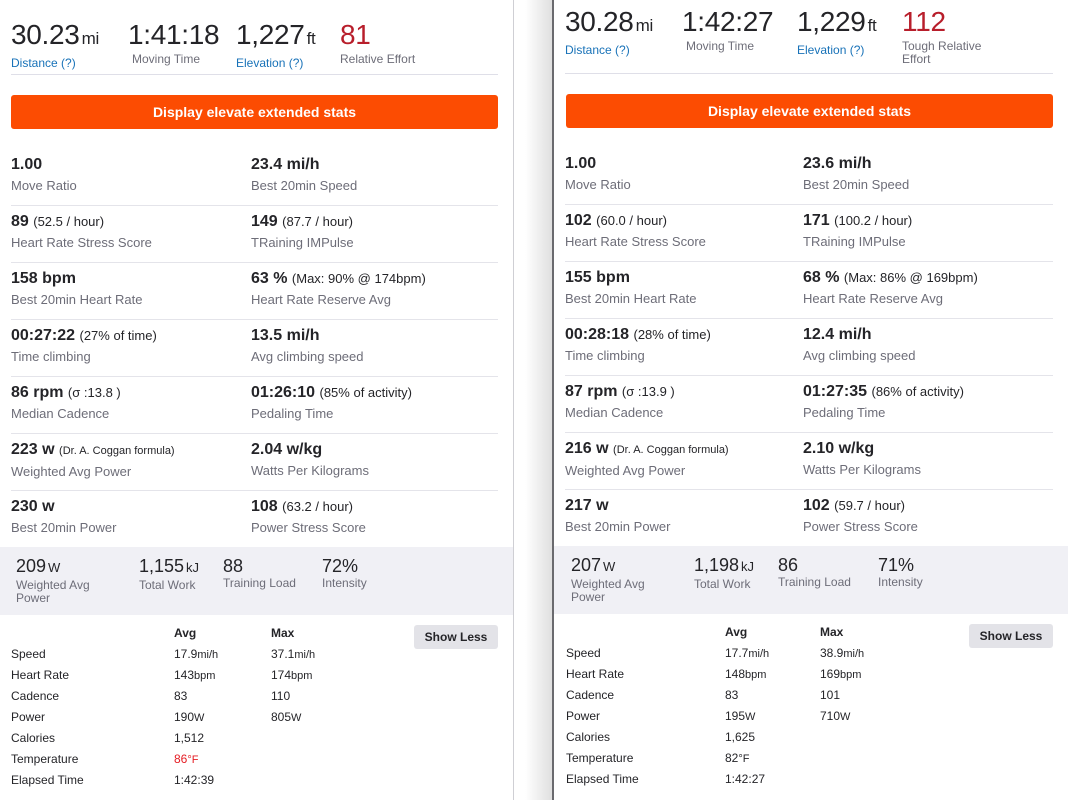  Describe the element at coordinates (71, 471) in the screenshot. I see `stat-label: Weighted Avg Power` at that location.